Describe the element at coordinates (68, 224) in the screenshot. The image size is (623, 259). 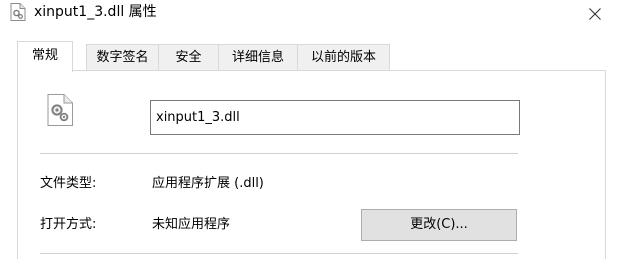
I see `opens-with-label: 打开方式:` at that location.